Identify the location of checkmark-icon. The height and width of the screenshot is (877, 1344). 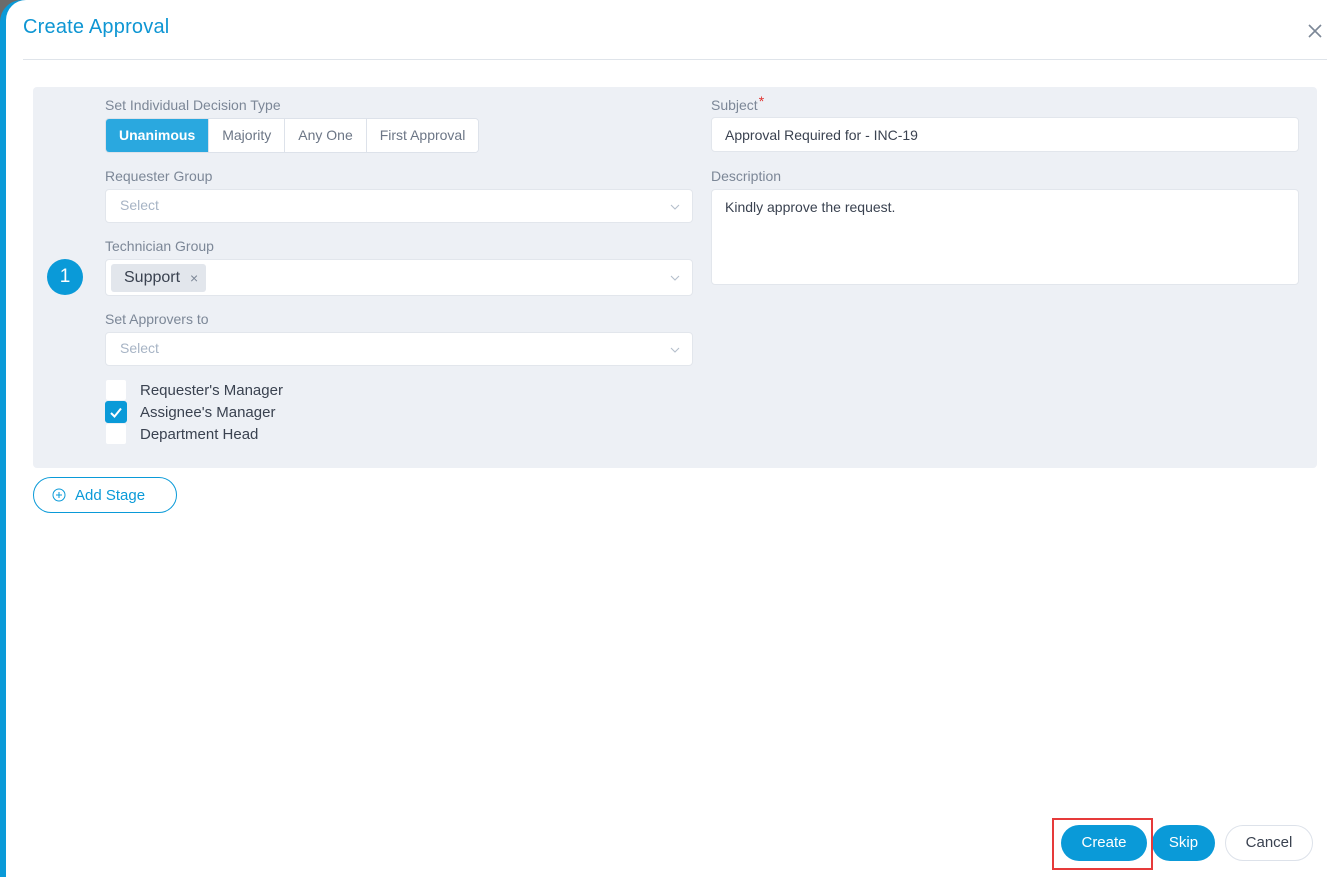
(116, 412).